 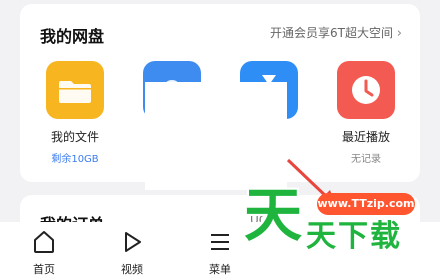 What do you see at coordinates (366, 204) in the screenshot?
I see `watermark-site: www.TTzip.com` at bounding box center [366, 204].